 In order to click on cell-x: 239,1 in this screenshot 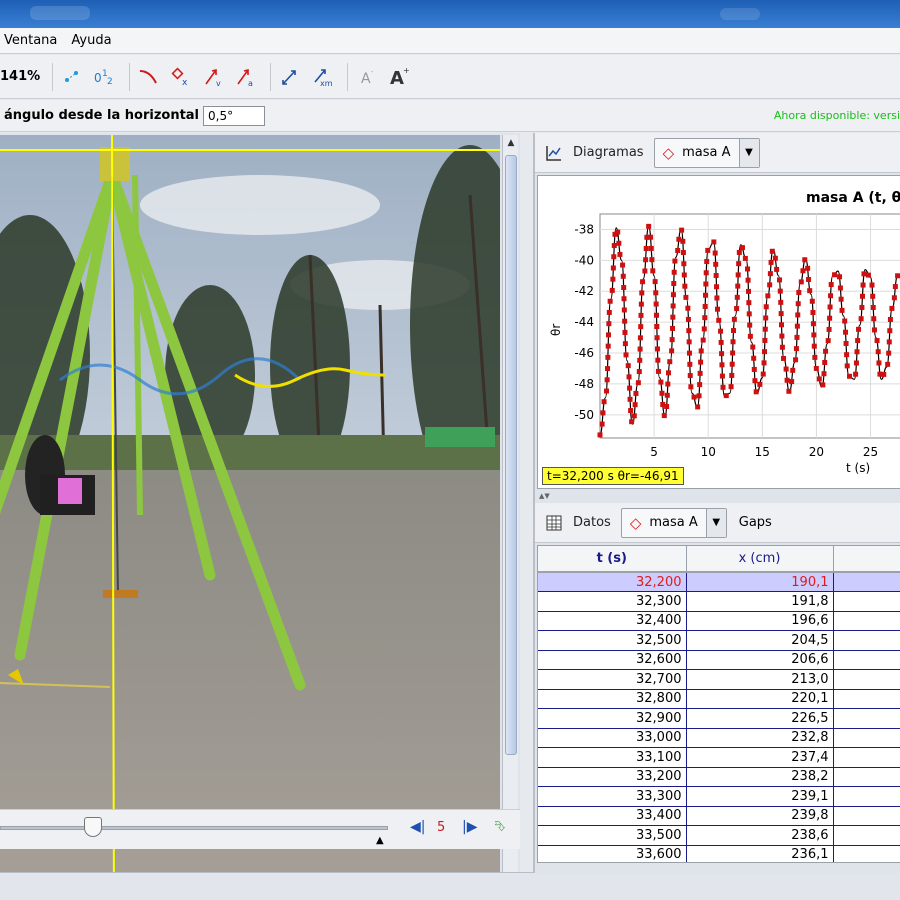, I will do `click(760, 796)`.